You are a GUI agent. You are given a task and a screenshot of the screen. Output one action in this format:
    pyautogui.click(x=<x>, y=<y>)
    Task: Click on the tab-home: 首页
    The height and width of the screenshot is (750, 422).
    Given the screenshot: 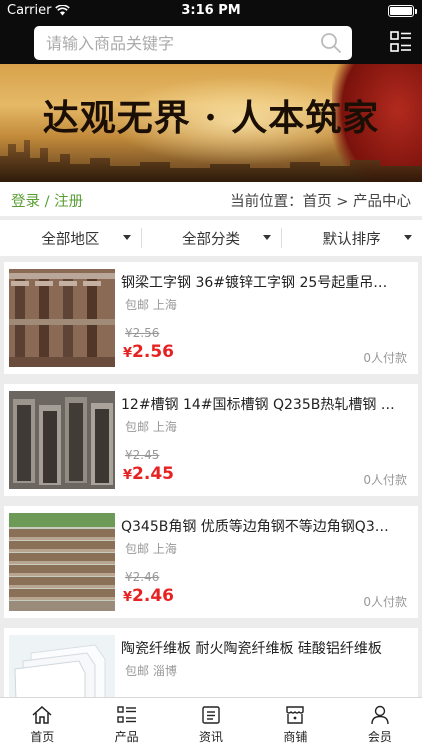 What is the action you would take?
    pyautogui.click(x=42, y=724)
    